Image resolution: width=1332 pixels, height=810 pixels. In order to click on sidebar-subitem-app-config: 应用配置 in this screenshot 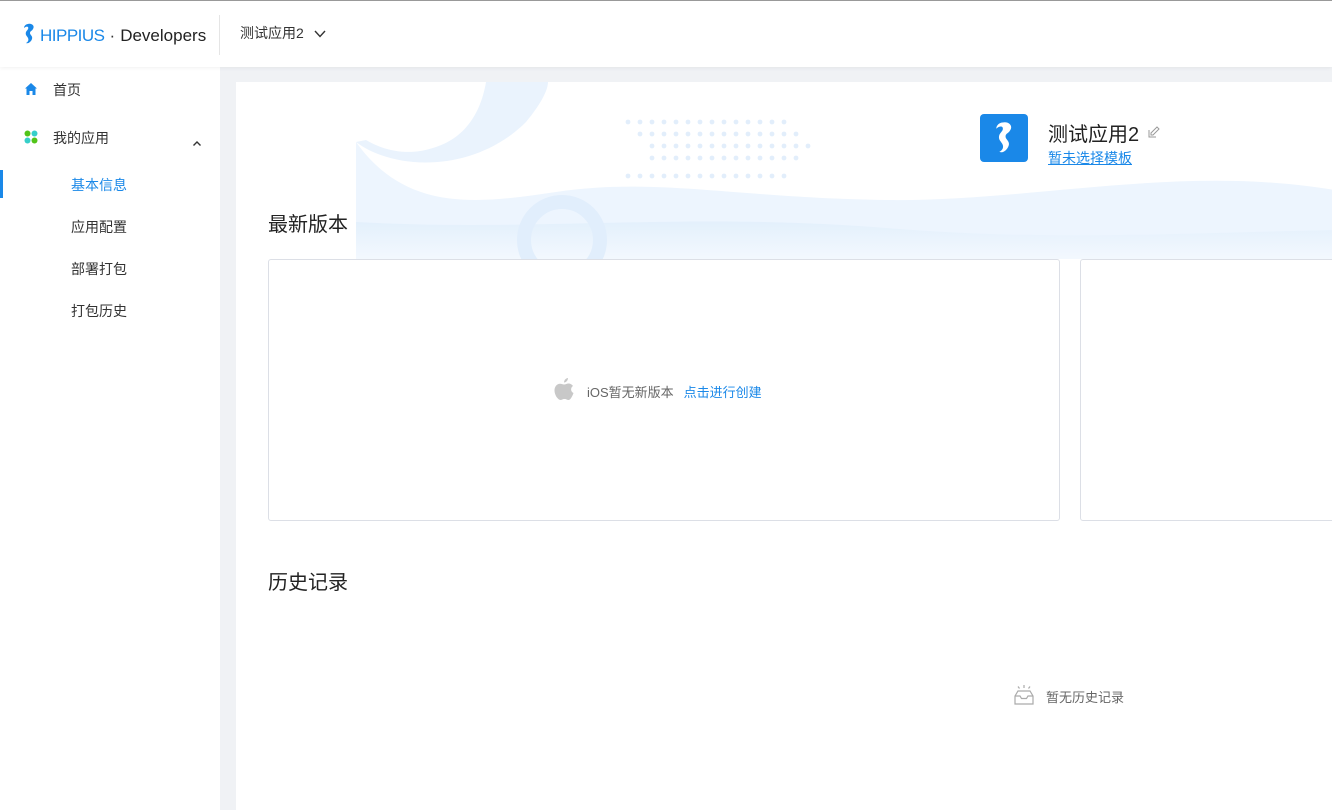, I will do `click(110, 226)`.